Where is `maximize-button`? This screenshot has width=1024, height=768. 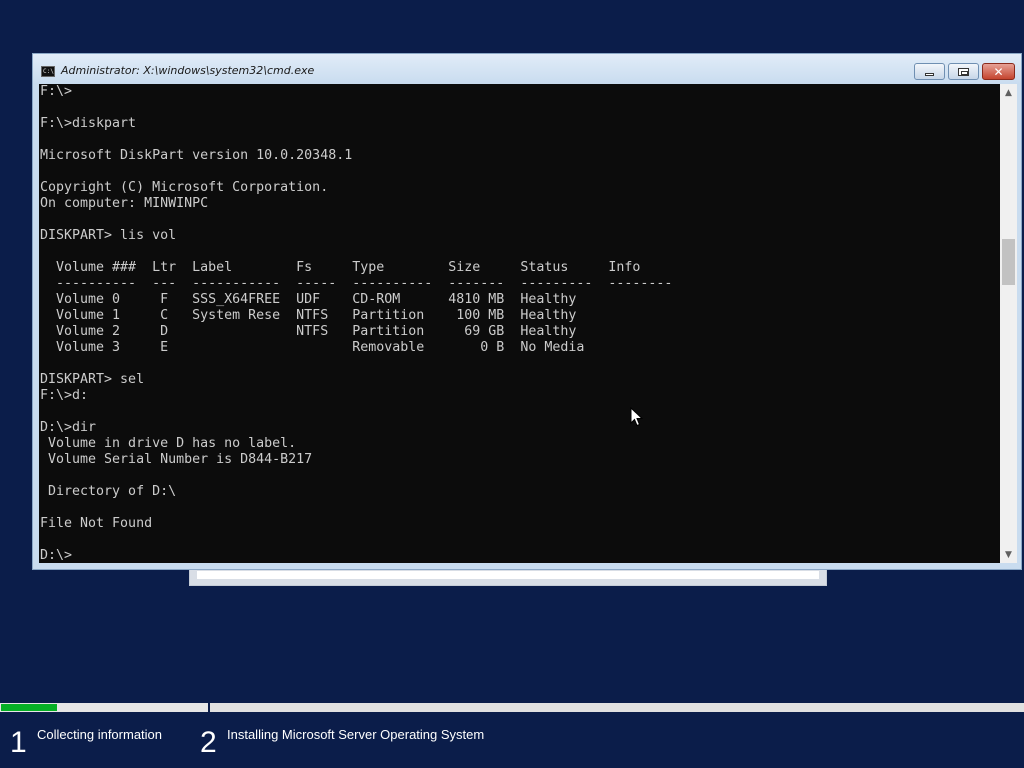 maximize-button is located at coordinates (963, 71).